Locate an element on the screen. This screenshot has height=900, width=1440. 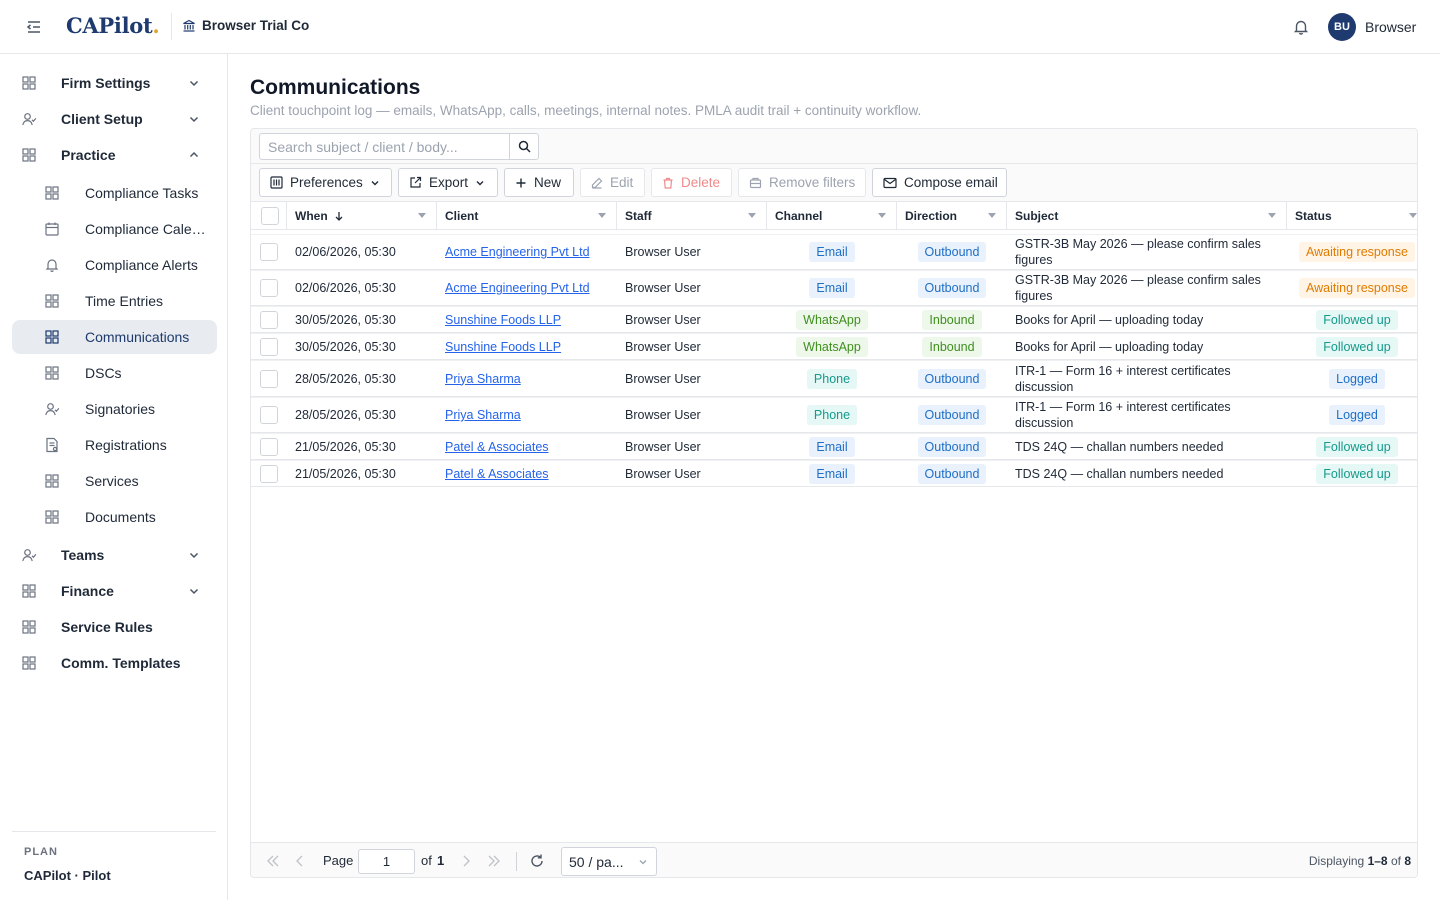
cell-direction: Inbound is located at coordinates (952, 319).